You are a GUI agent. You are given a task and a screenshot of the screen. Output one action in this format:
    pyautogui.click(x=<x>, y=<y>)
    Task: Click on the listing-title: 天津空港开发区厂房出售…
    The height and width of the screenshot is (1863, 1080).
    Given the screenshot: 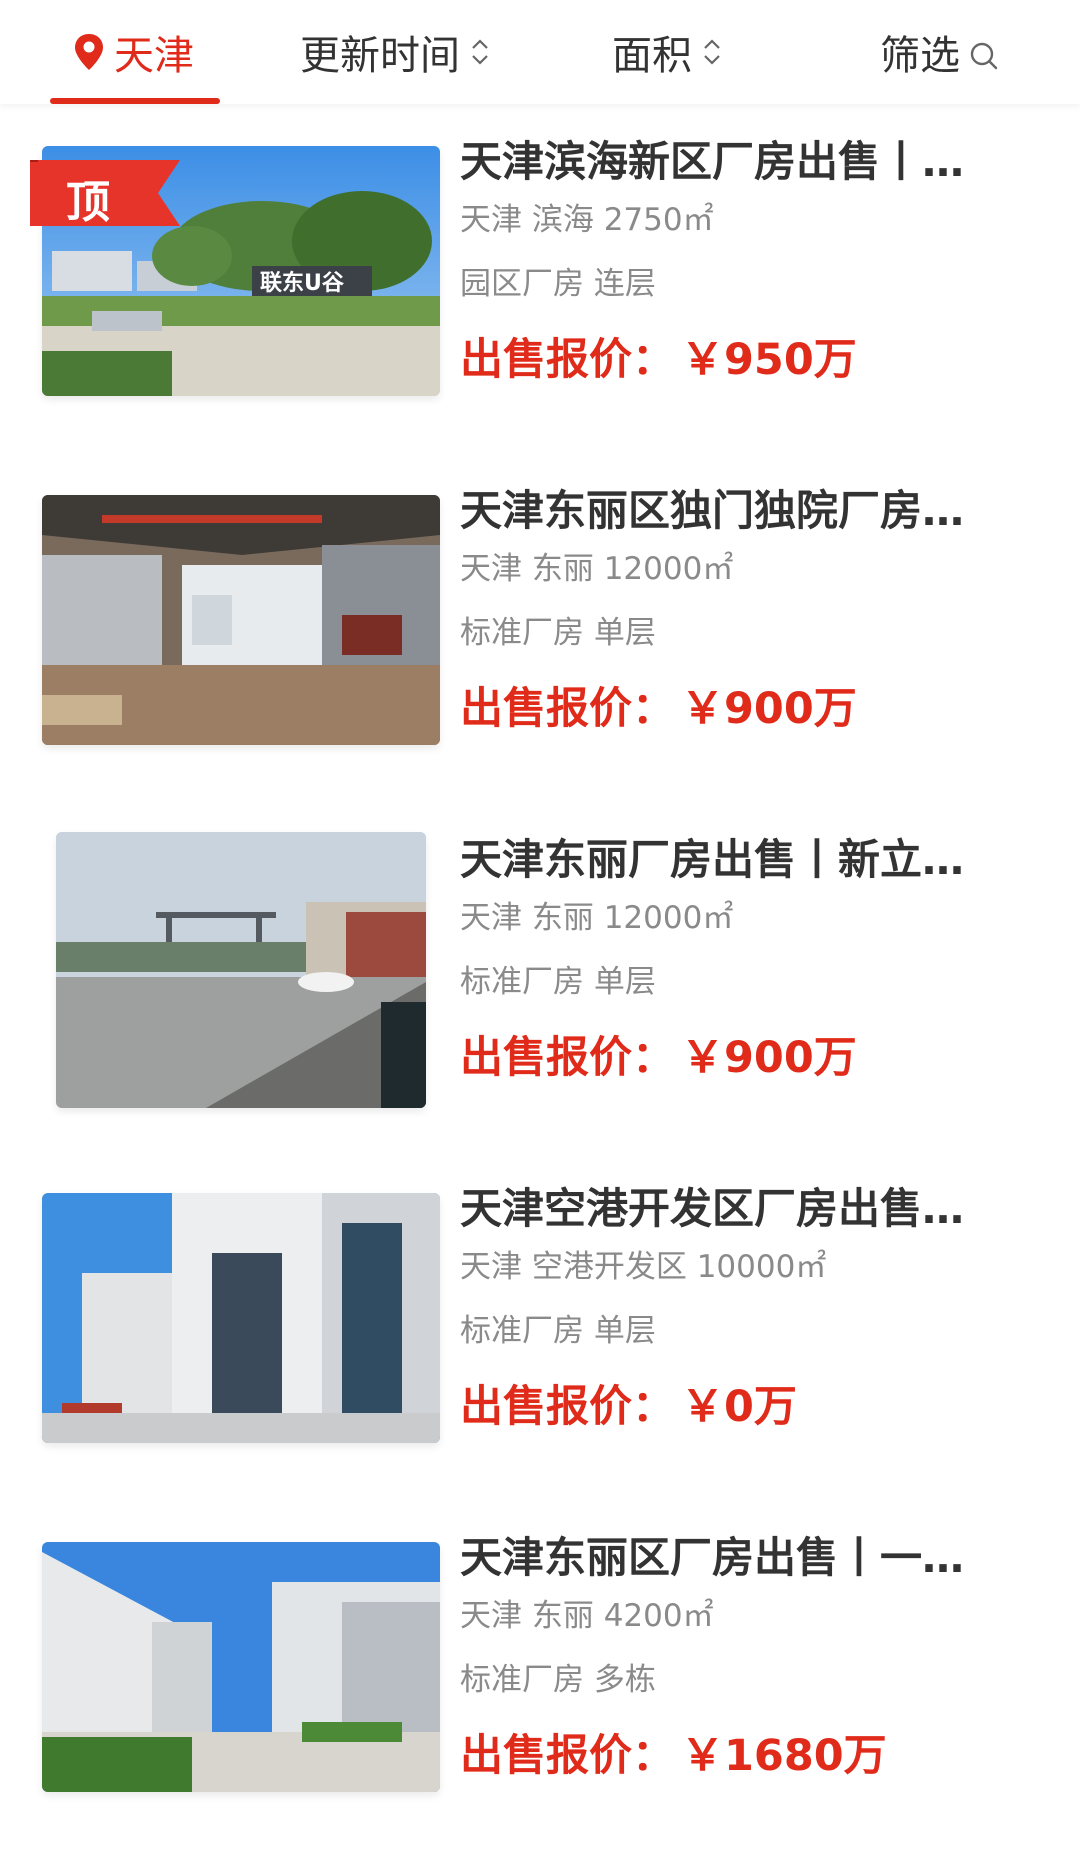 What is the action you would take?
    pyautogui.click(x=740, y=1209)
    